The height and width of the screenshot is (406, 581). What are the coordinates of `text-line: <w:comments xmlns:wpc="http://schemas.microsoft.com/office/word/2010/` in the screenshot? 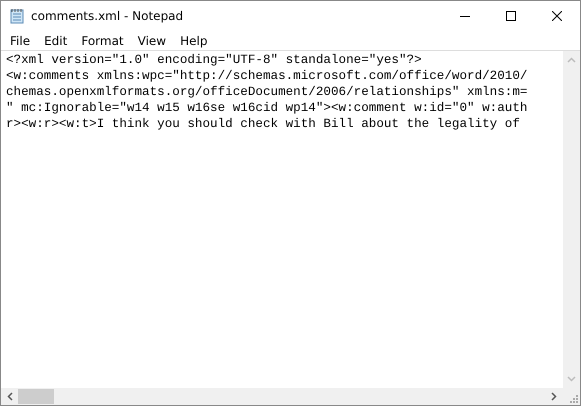 It's located at (267, 76).